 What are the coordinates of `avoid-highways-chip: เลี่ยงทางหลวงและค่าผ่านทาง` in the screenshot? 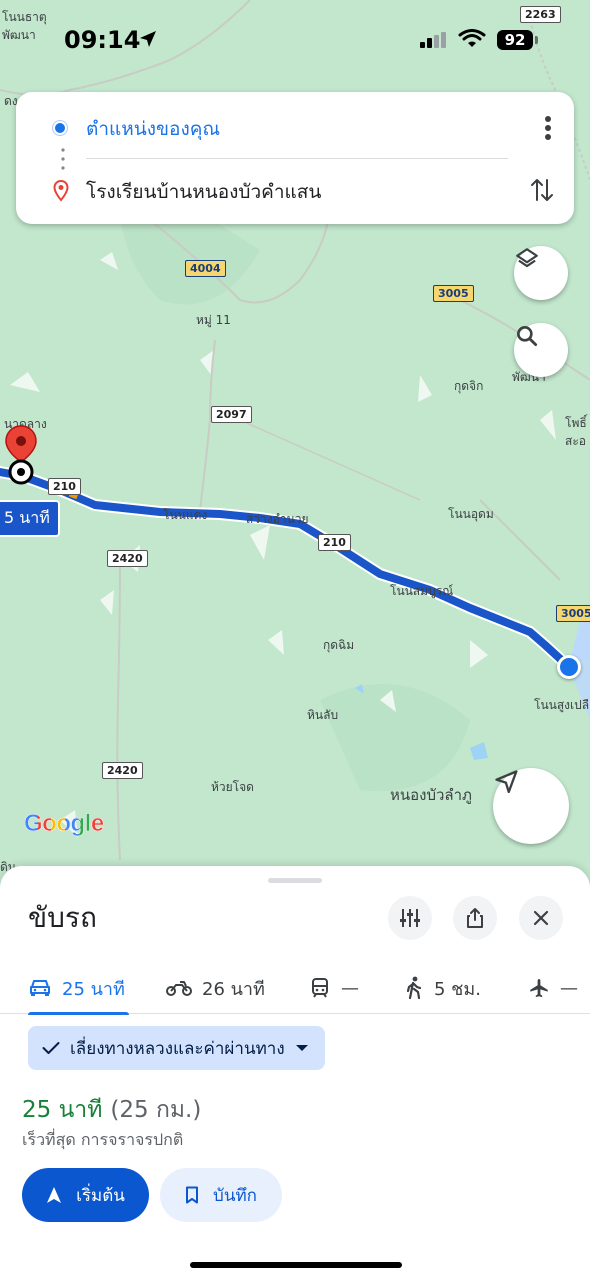 It's located at (176, 1048).